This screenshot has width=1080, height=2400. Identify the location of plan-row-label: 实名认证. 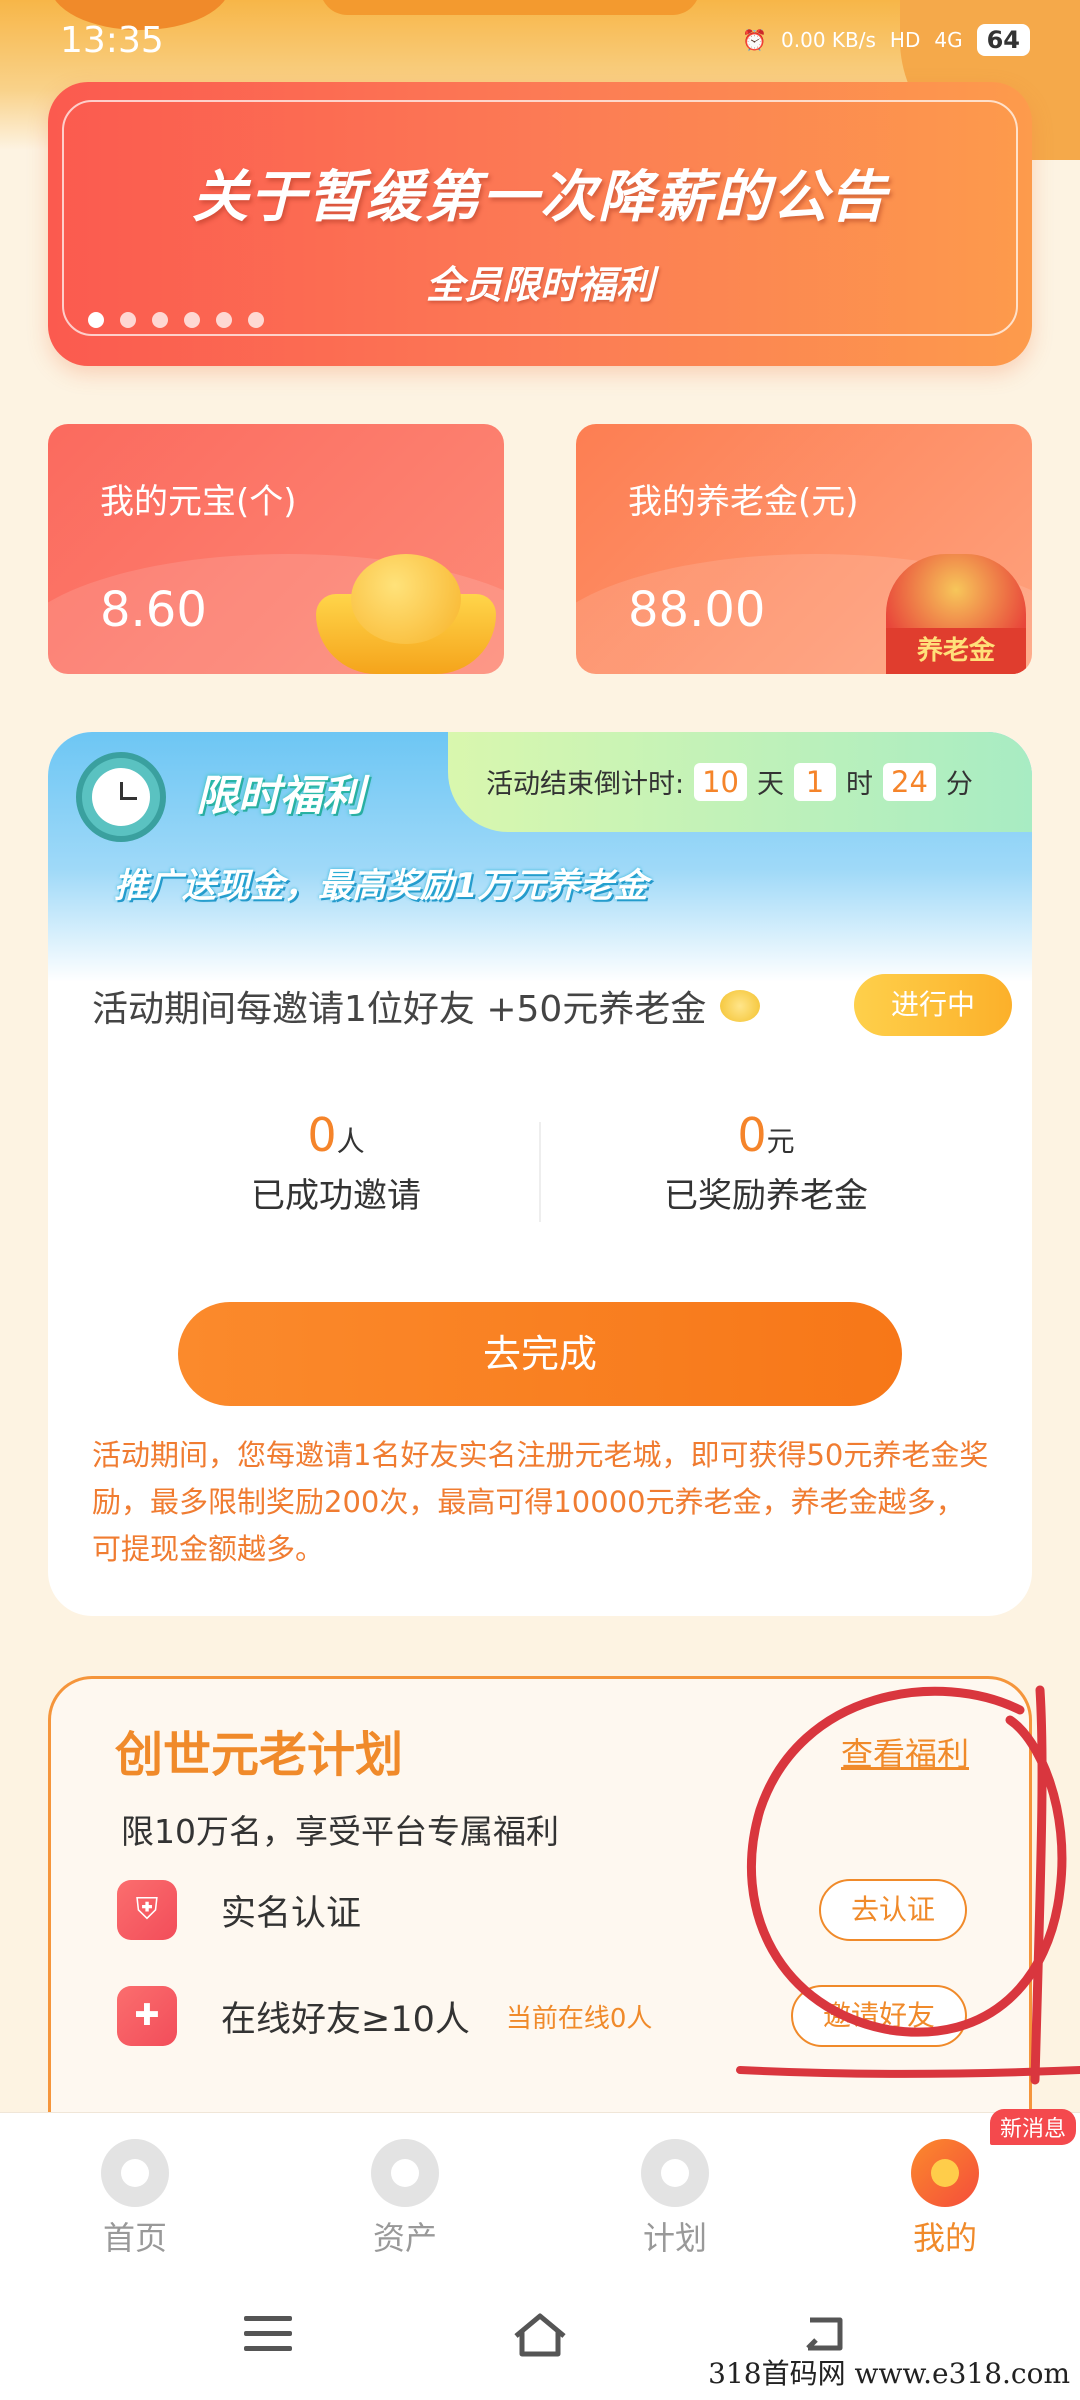
(291, 1913).